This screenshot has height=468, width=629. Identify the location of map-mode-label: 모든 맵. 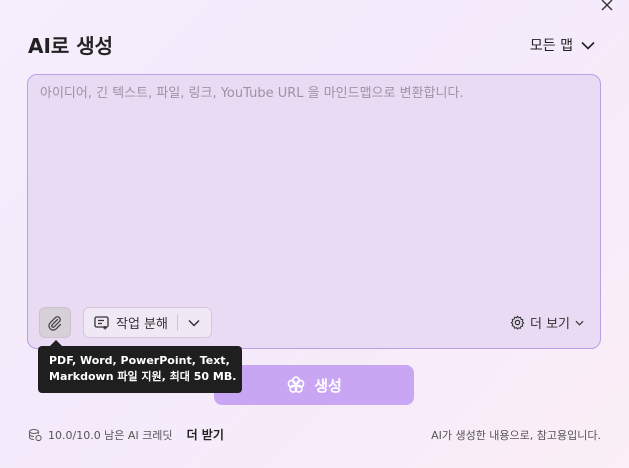
(551, 46).